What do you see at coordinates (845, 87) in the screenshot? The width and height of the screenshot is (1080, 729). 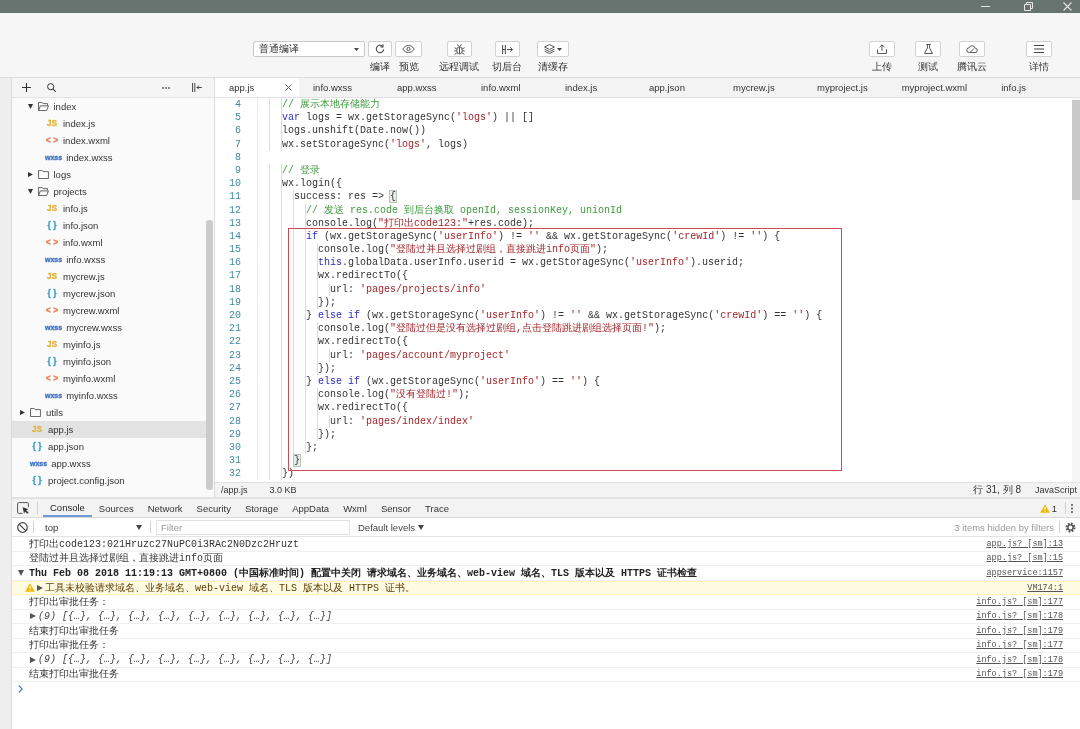 I see `editor-tab: myproject.js` at bounding box center [845, 87].